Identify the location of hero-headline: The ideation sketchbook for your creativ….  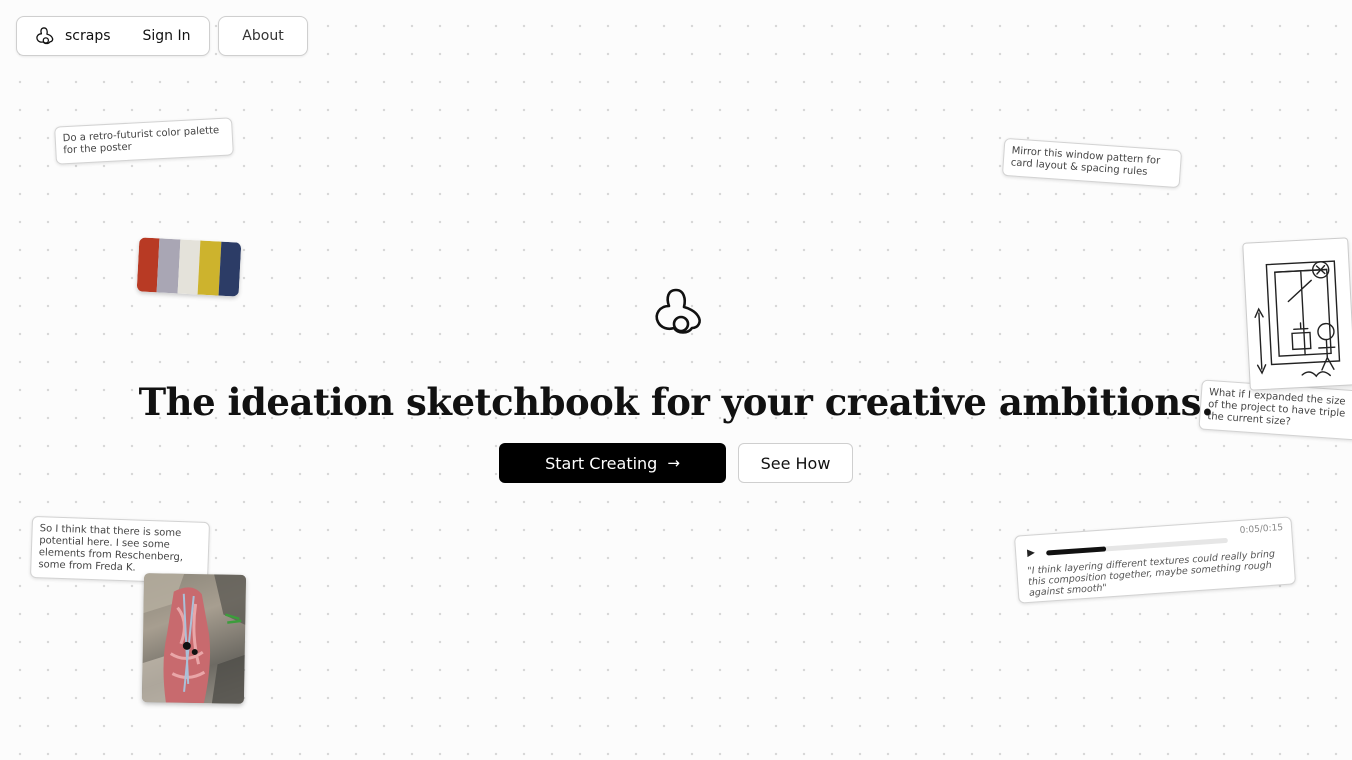
(676, 402).